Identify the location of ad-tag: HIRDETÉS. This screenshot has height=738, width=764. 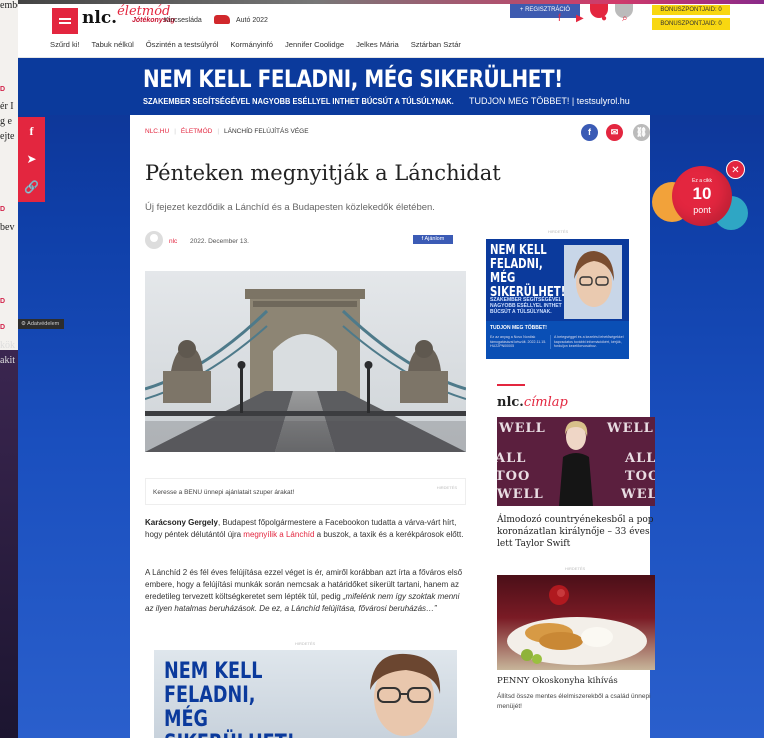
(305, 643).